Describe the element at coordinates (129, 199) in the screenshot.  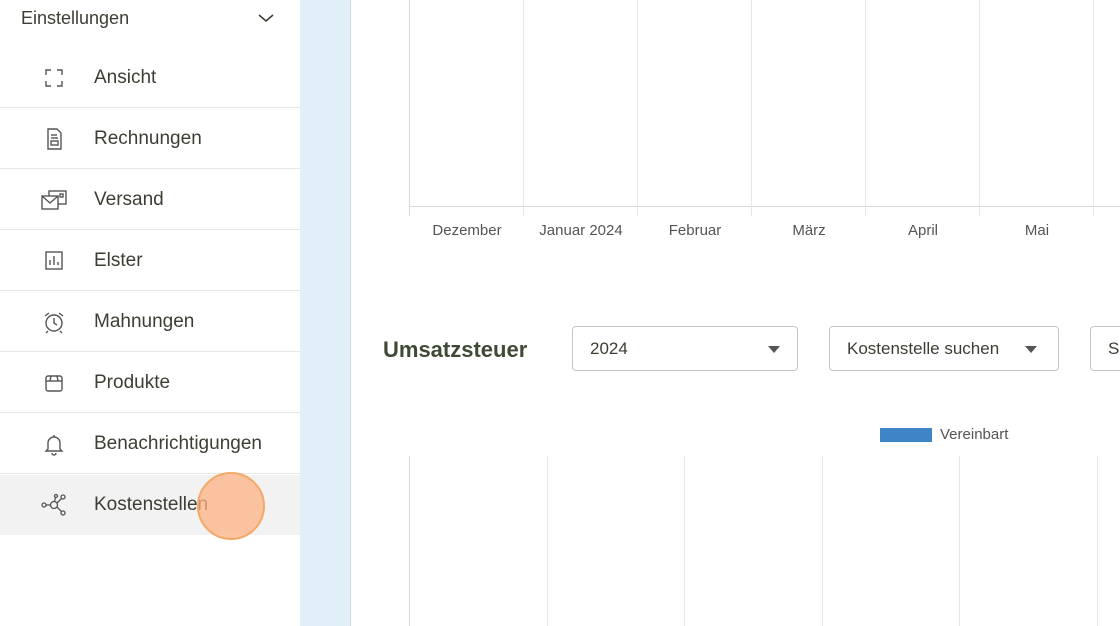
I see `sidebar-item-label: Versand` at that location.